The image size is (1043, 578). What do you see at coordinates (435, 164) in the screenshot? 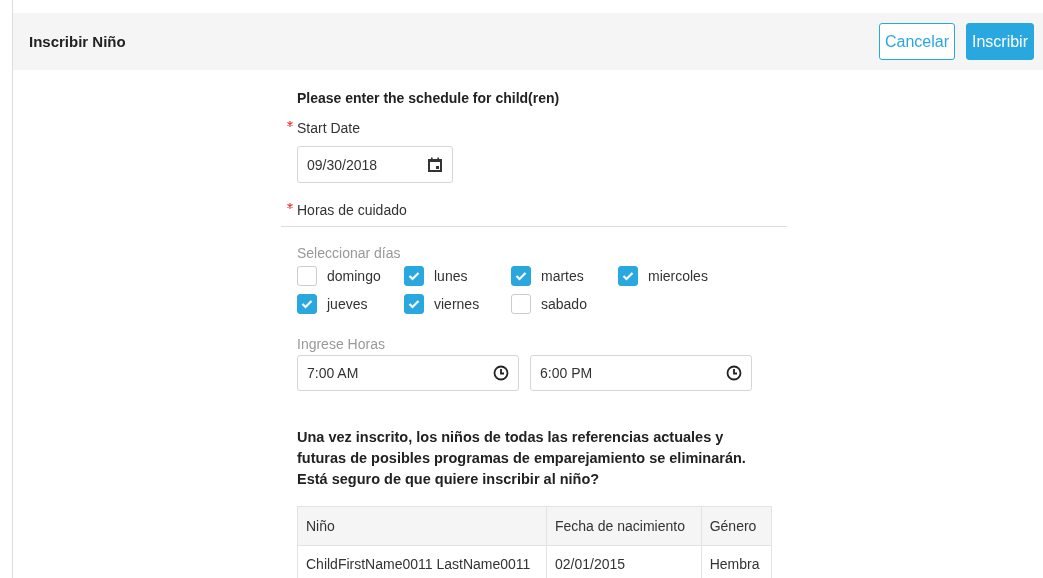
I see `calendar-icon` at bounding box center [435, 164].